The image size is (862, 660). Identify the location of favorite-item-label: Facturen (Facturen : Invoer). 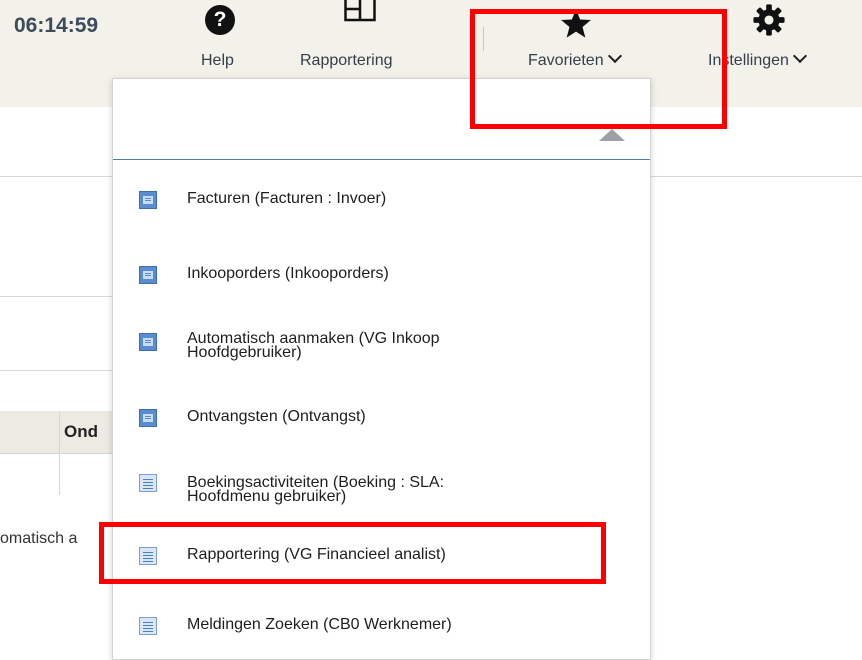
(287, 198).